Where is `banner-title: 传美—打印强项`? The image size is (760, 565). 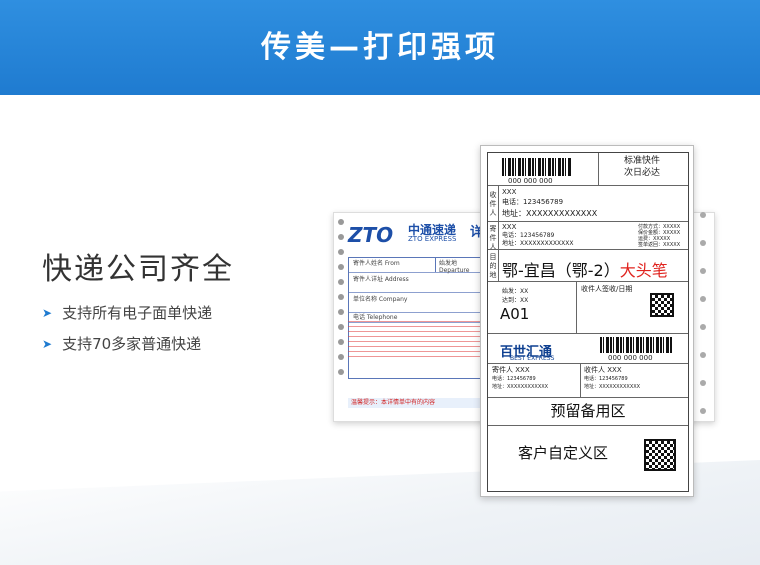
banner-title: 传美—打印强项 is located at coordinates (380, 47).